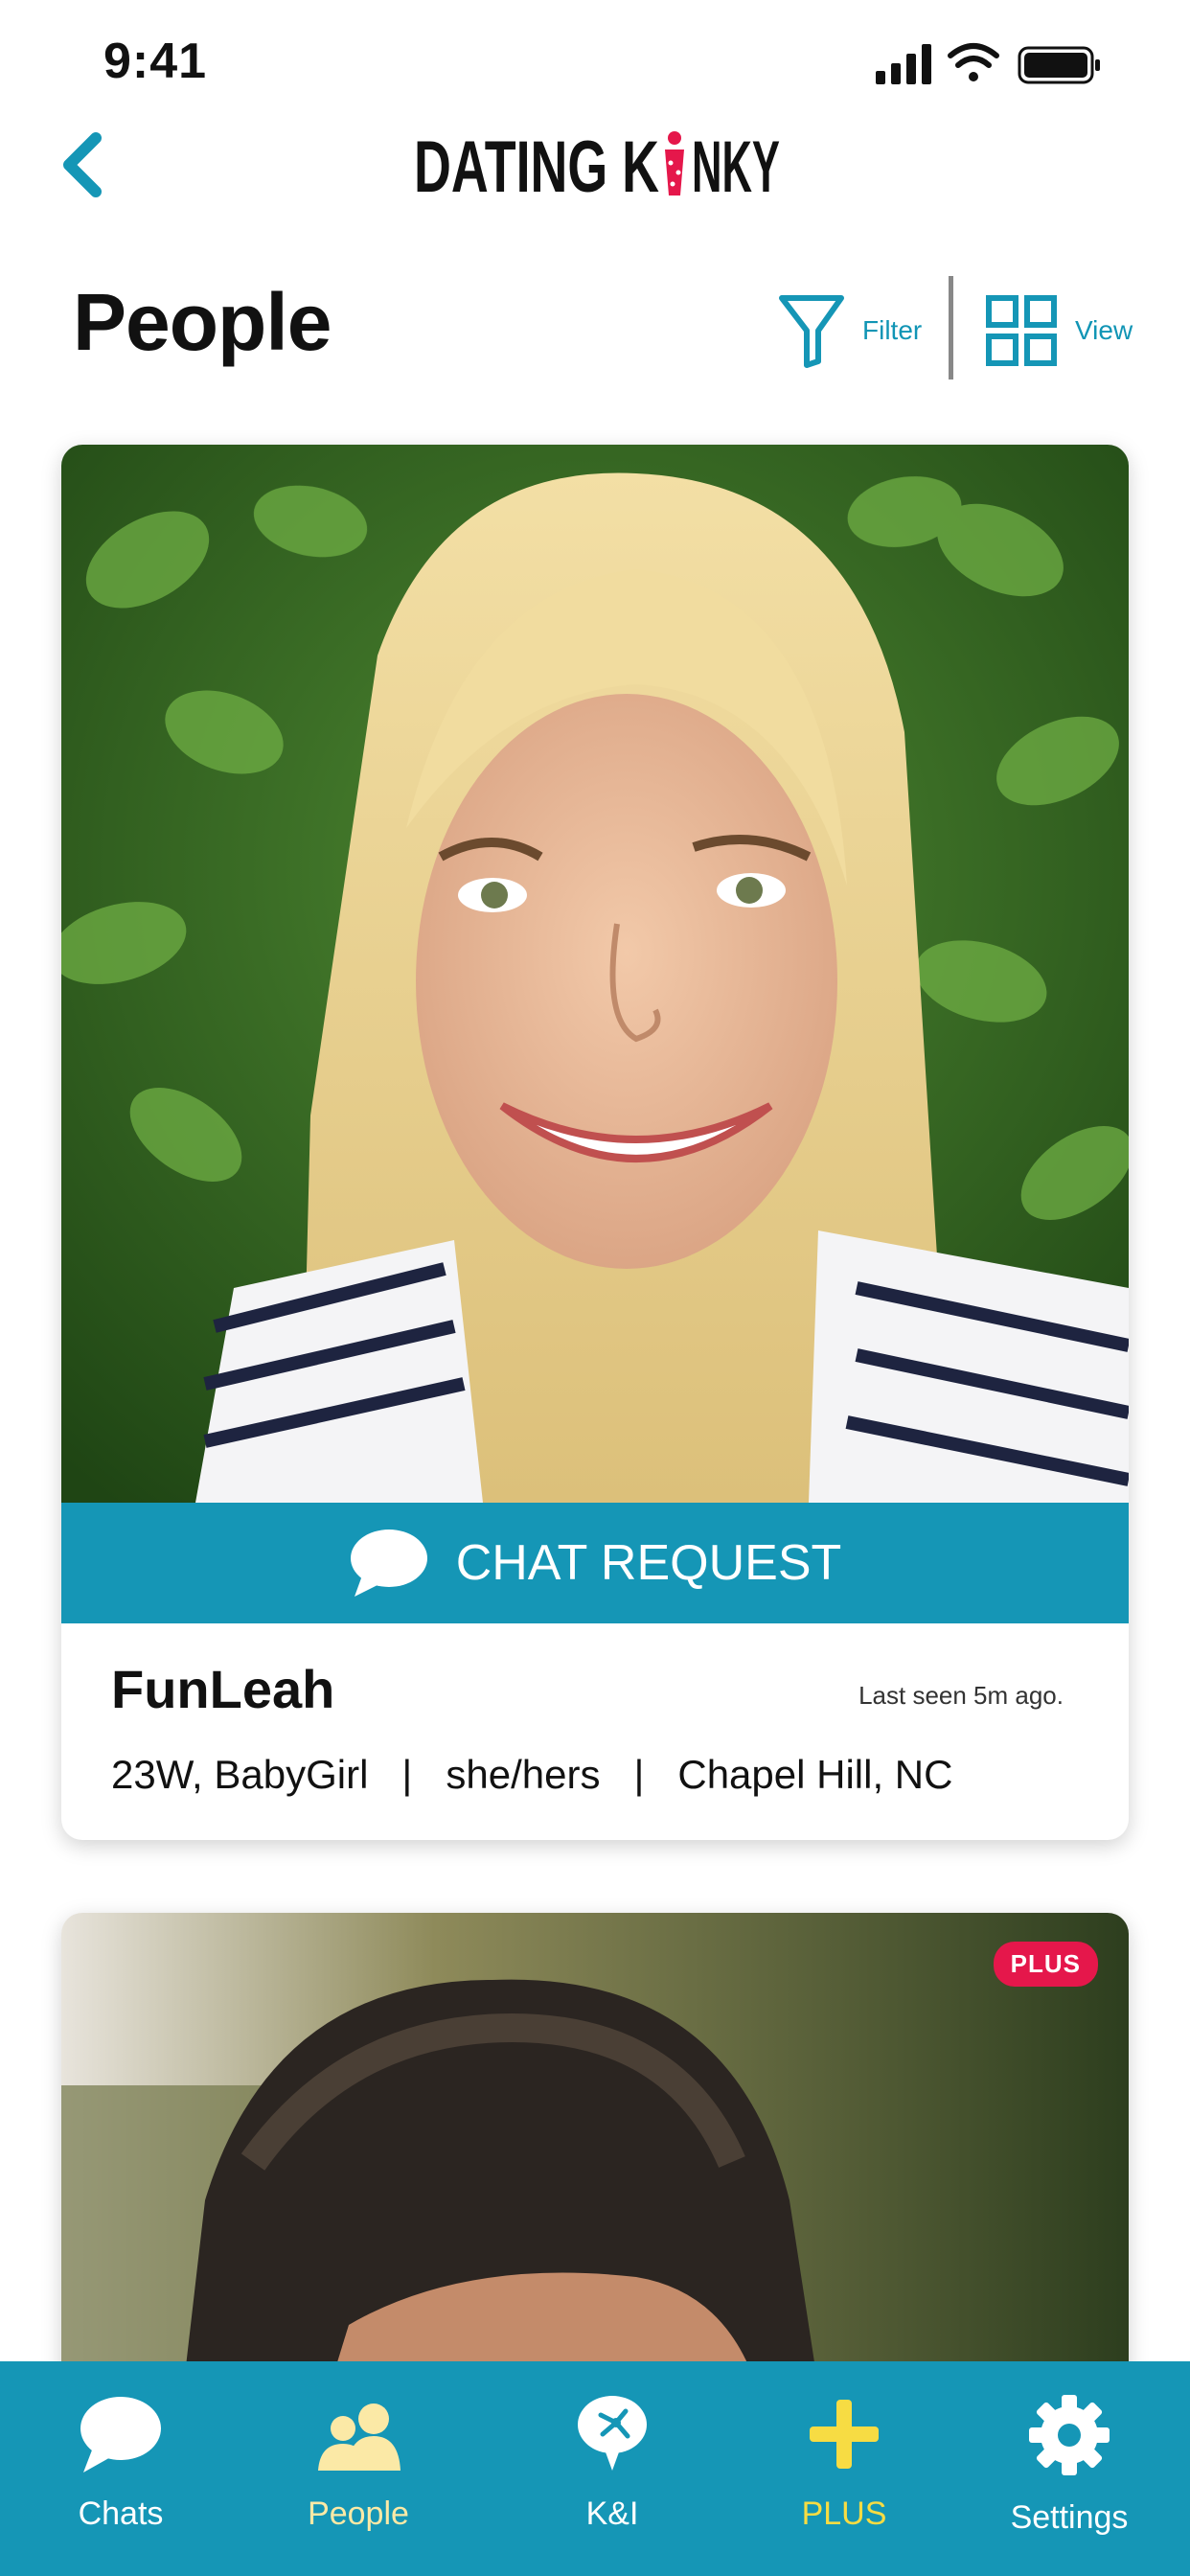 This screenshot has width=1190, height=2576. I want to click on battery-icon, so click(1059, 65).